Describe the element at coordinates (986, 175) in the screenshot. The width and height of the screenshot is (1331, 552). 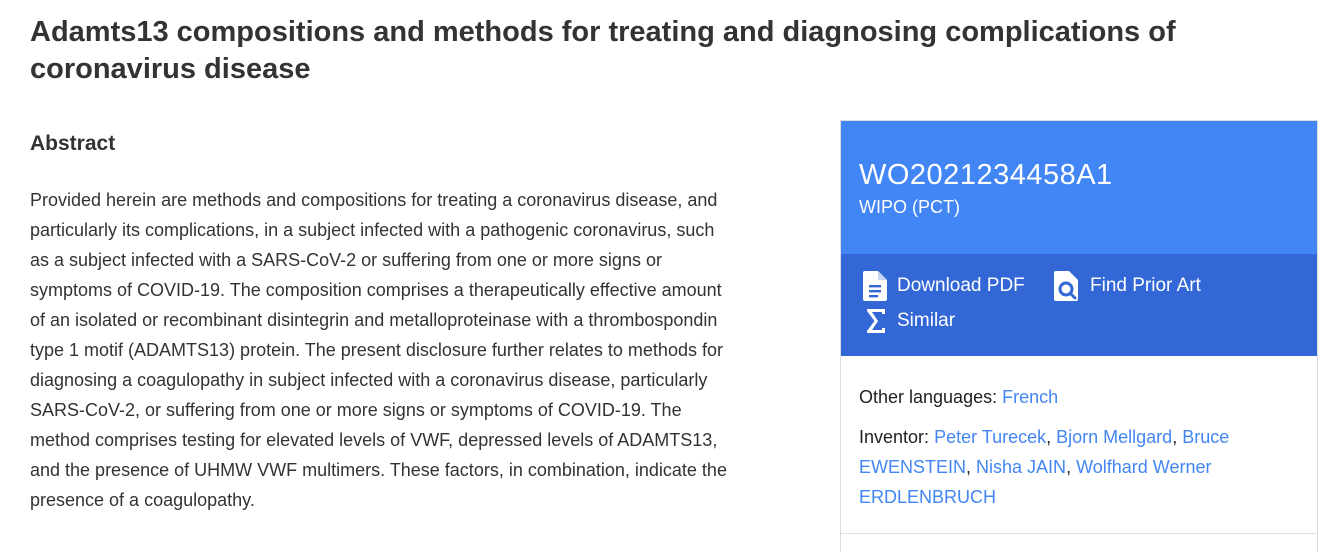
I see `publication-number: WO2021234458A1` at that location.